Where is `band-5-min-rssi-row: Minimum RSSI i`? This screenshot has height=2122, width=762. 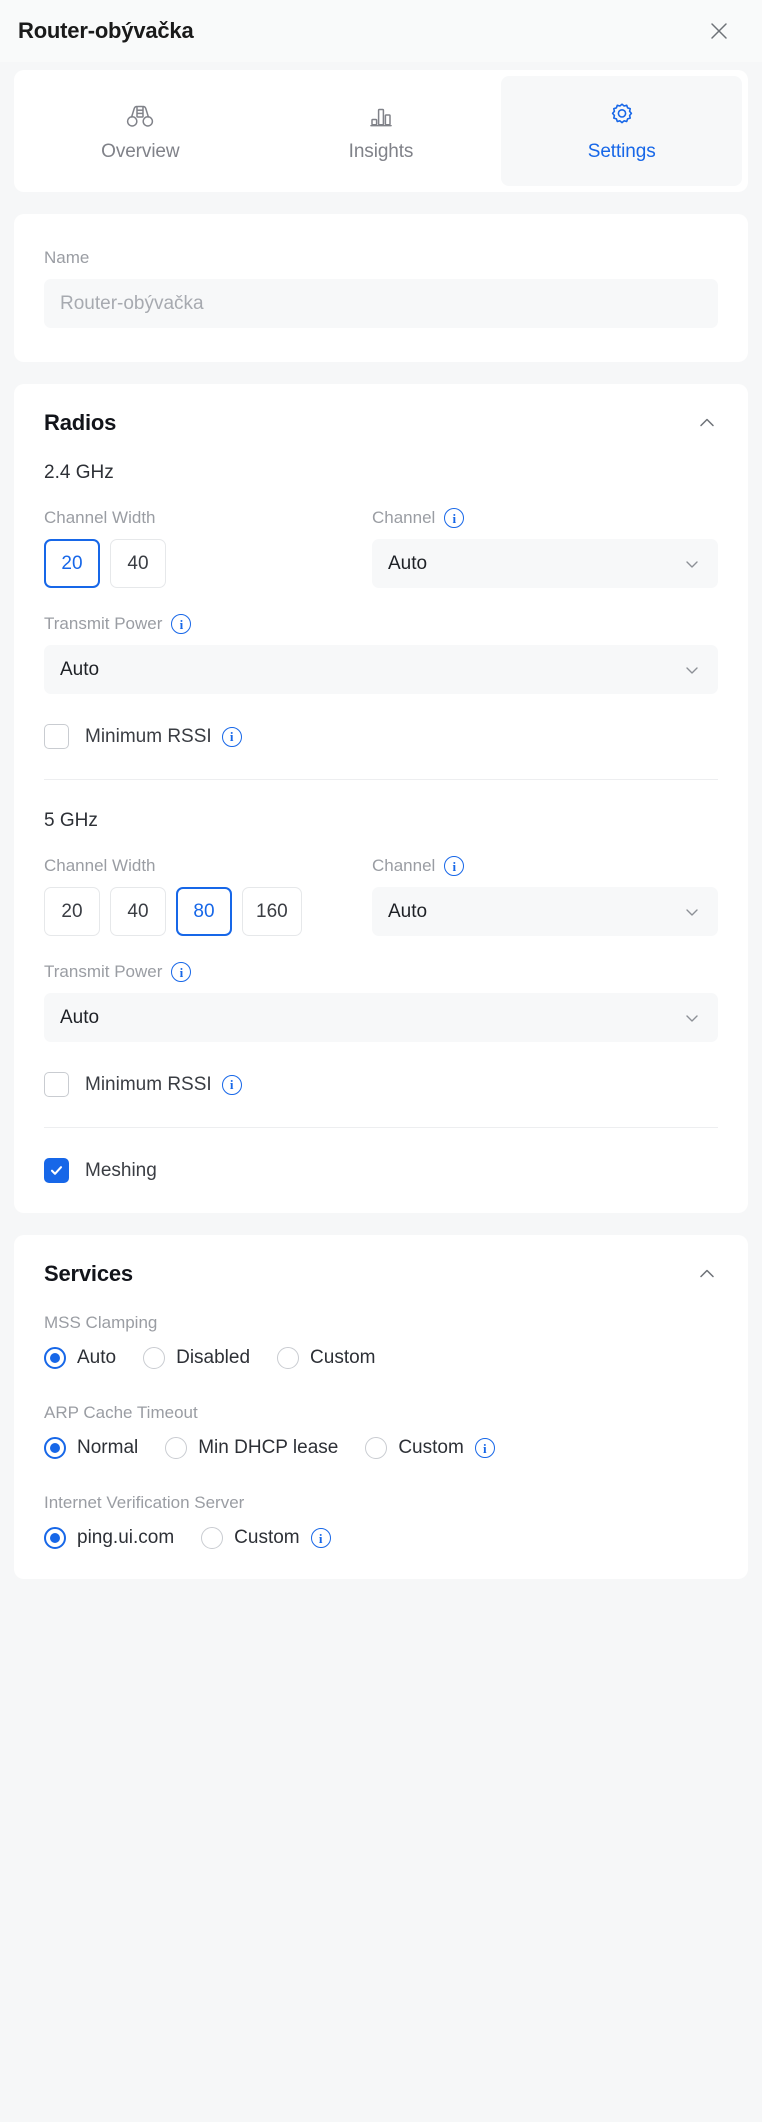 band-5-min-rssi-row: Minimum RSSI i is located at coordinates (381, 1084).